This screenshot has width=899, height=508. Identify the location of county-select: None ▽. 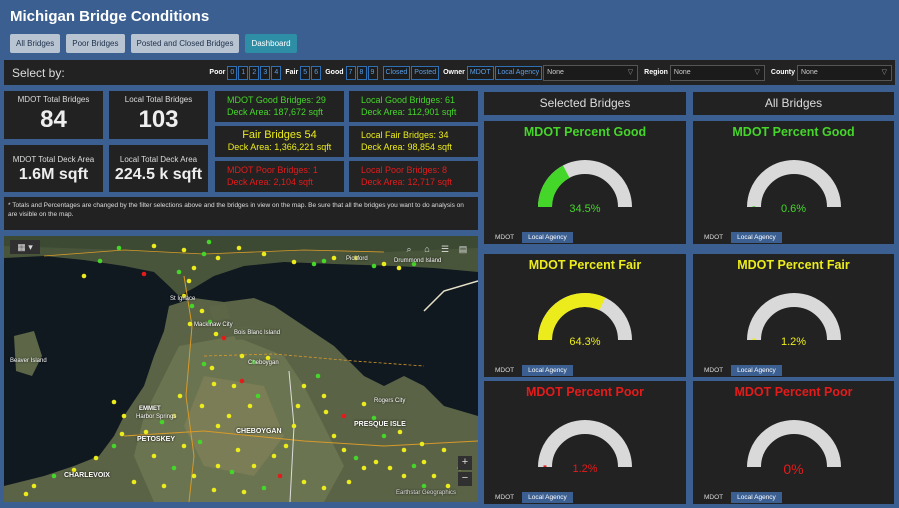
(844, 72).